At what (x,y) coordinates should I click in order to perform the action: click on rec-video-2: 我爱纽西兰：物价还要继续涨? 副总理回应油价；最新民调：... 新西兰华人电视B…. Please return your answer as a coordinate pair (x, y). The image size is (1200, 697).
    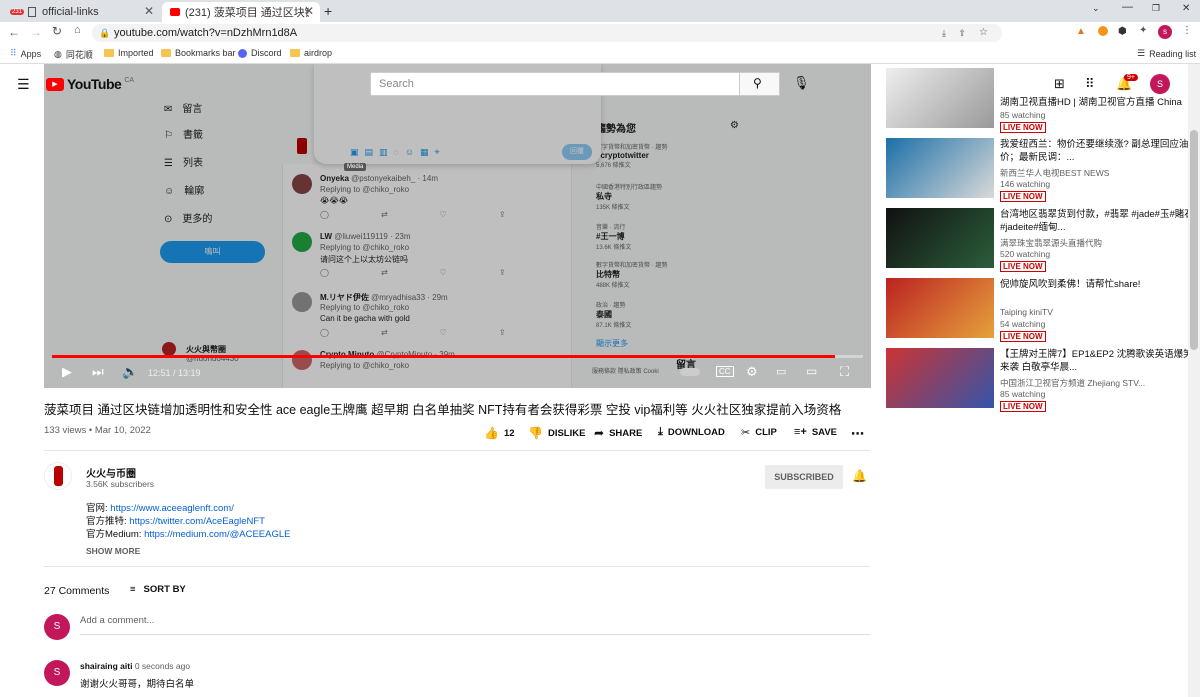
    Looking at the image, I should click on (1041, 170).